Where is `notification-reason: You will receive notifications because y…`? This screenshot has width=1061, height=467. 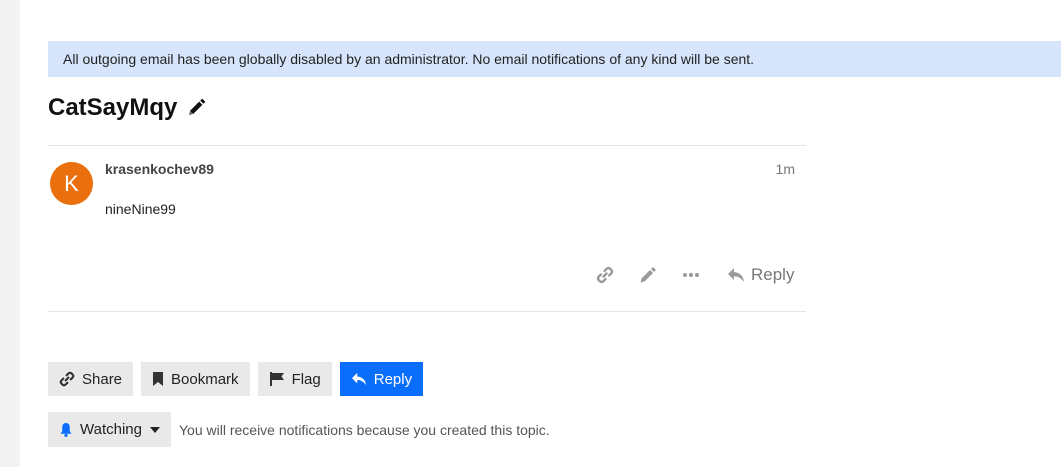 notification-reason: You will receive notifications because y… is located at coordinates (364, 429).